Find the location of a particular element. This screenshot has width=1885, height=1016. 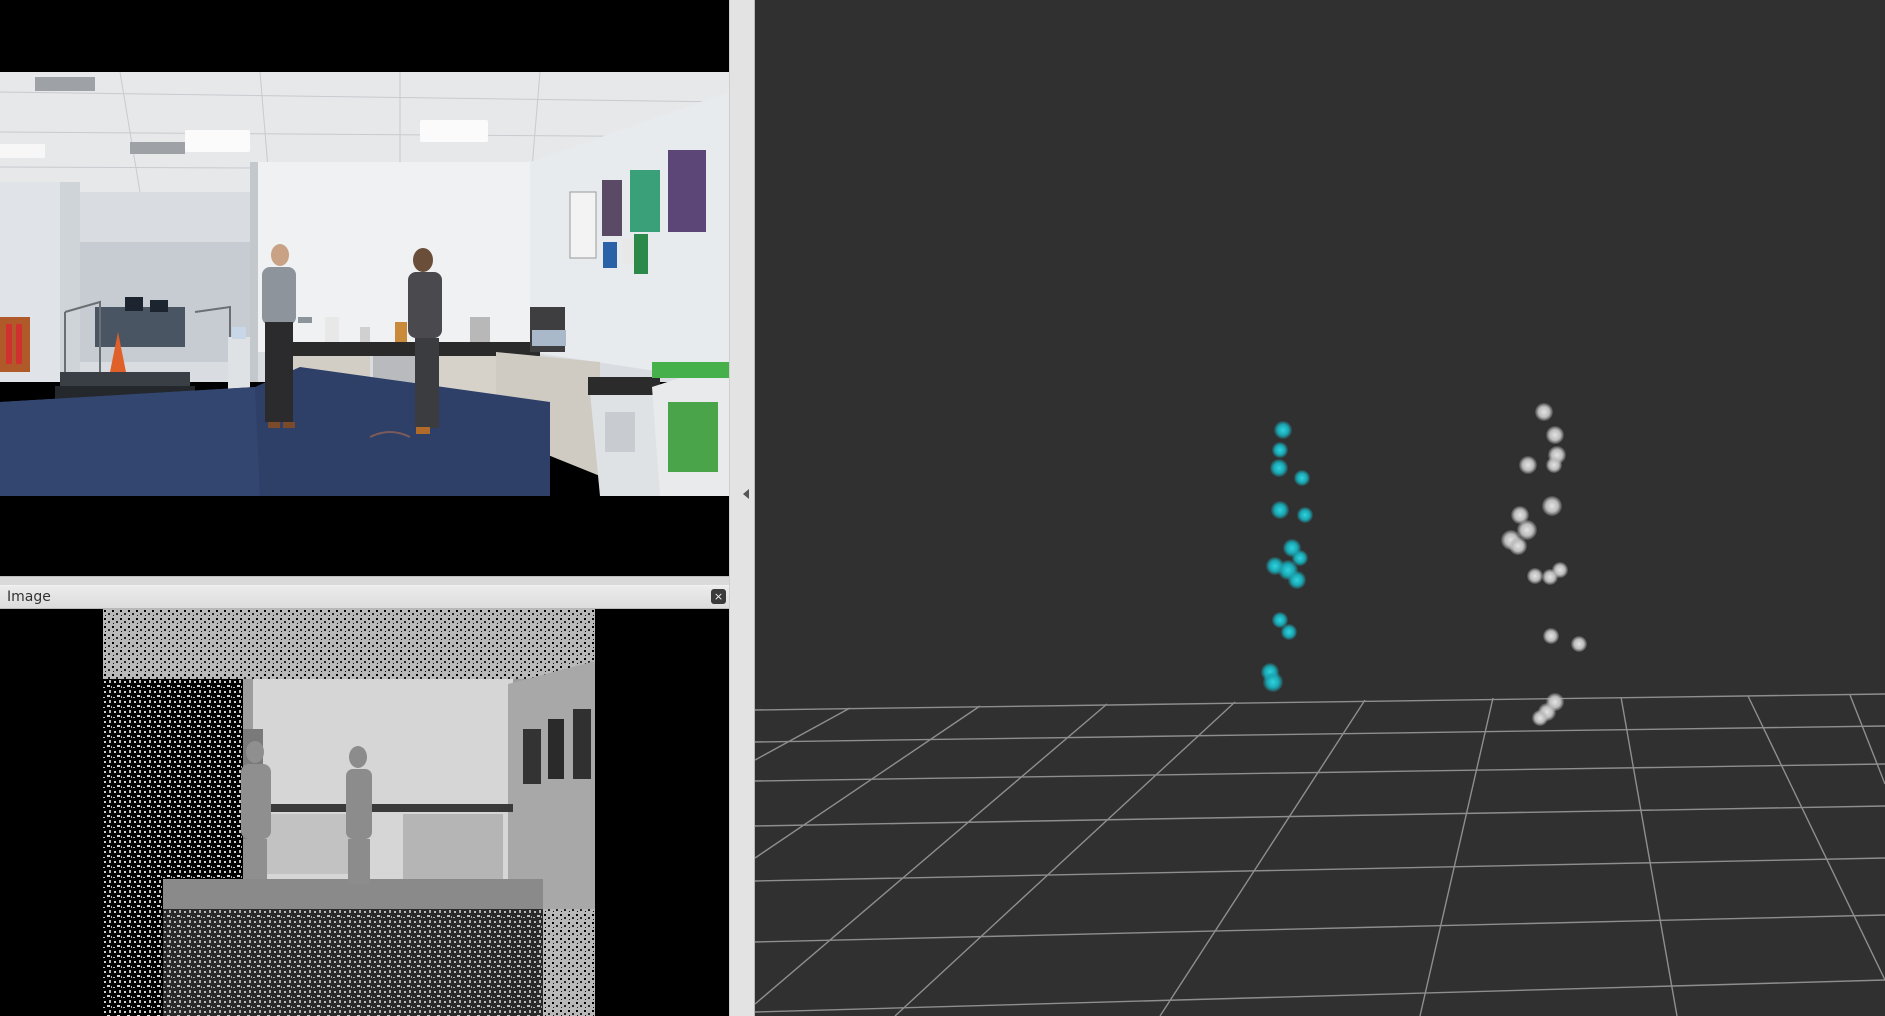

dock-splitter-vertical is located at coordinates (742, 508).